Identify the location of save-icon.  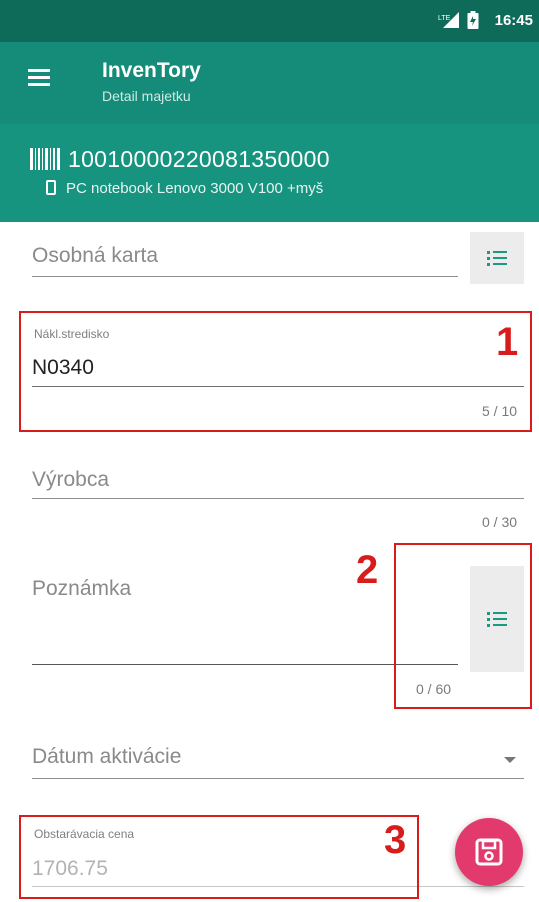
(489, 852).